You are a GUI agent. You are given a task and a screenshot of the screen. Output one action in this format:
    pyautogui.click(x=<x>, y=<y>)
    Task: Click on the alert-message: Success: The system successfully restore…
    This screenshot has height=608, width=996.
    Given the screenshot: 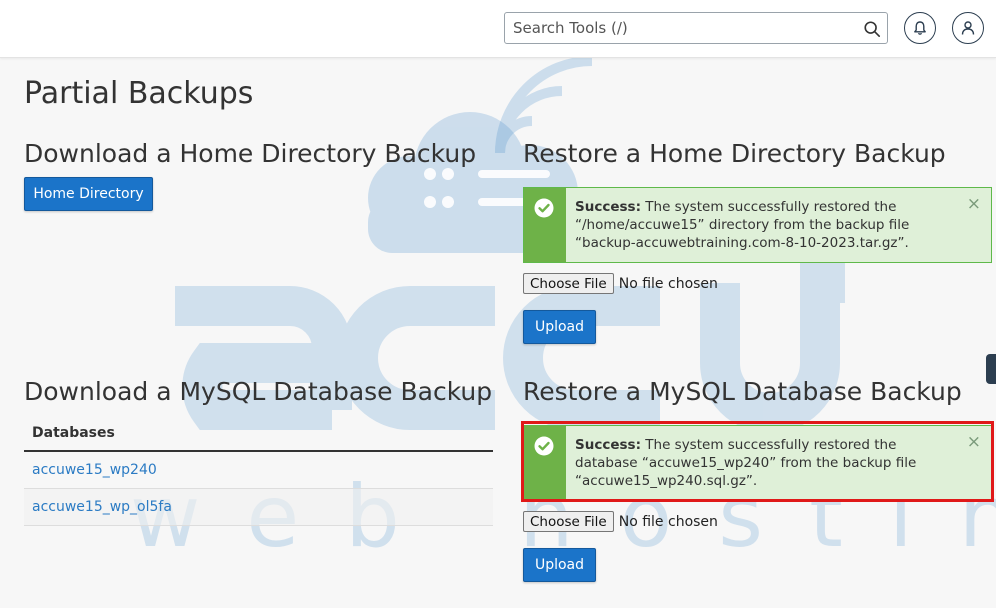 What is the action you would take?
    pyautogui.click(x=750, y=225)
    